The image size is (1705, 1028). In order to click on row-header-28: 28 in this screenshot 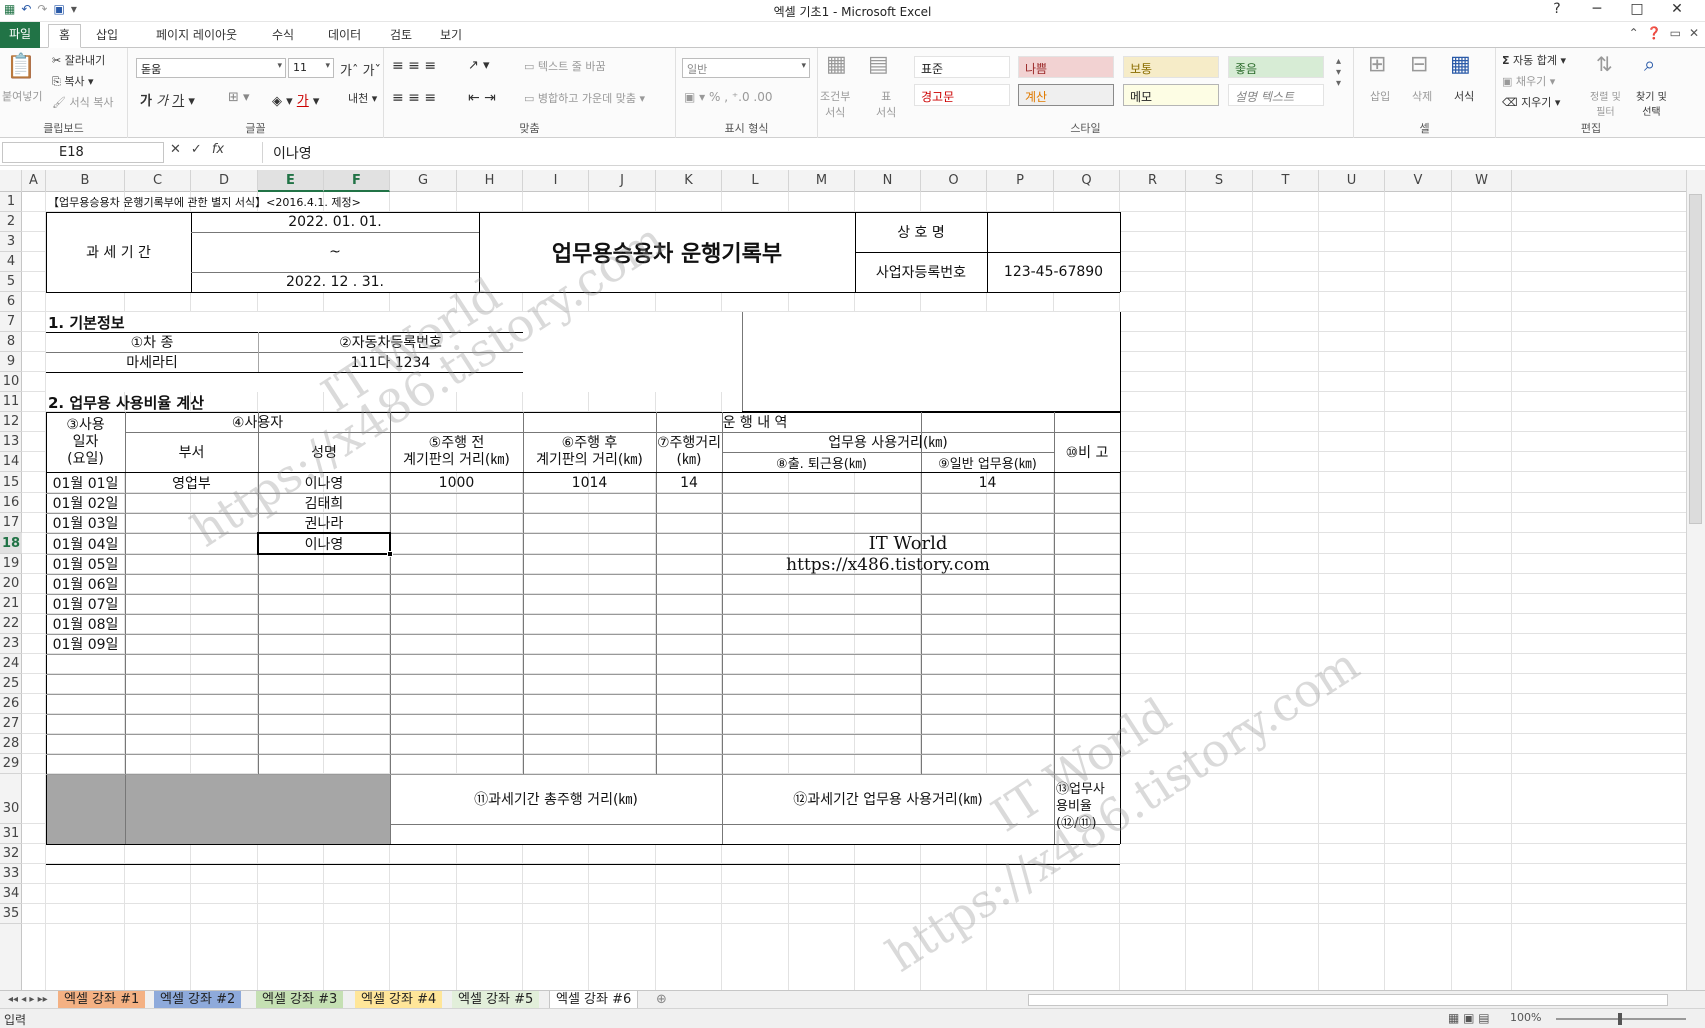, I will do `click(11, 744)`.